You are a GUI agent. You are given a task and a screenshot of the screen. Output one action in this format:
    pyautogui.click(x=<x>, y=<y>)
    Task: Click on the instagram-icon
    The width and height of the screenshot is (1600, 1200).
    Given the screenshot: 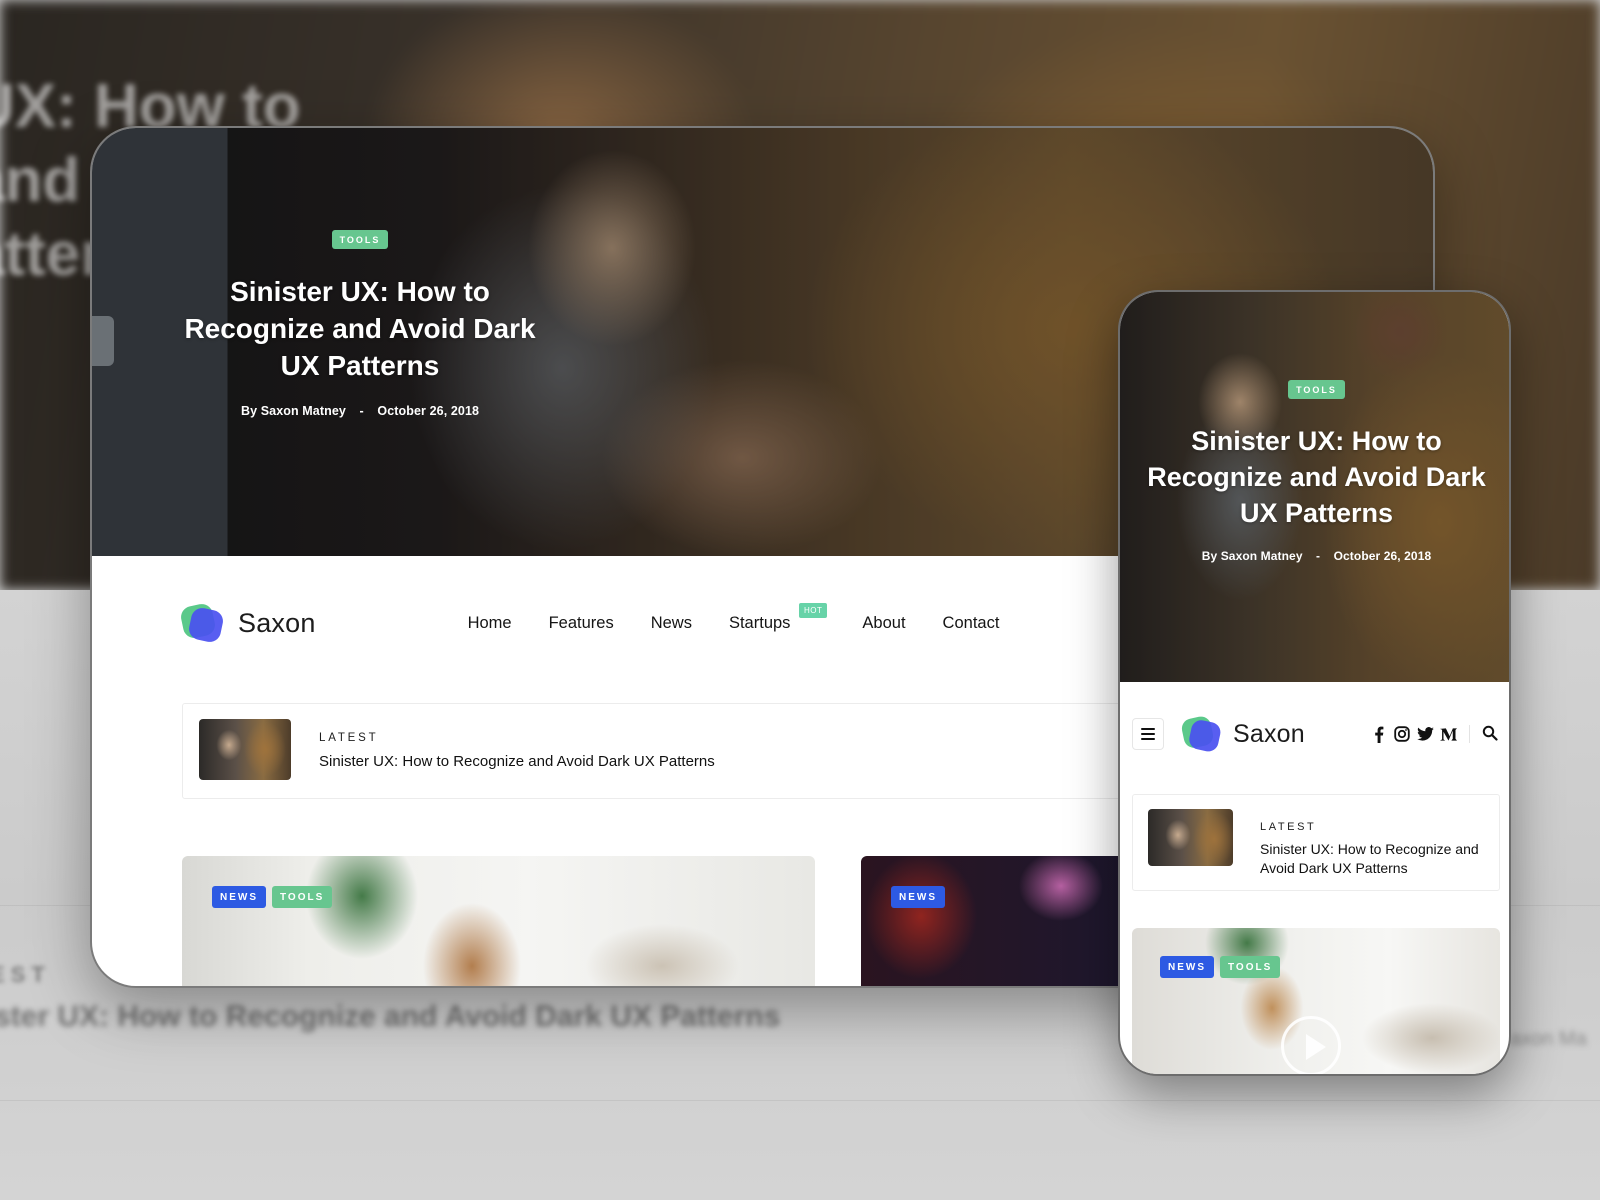 What is the action you would take?
    pyautogui.click(x=1402, y=734)
    